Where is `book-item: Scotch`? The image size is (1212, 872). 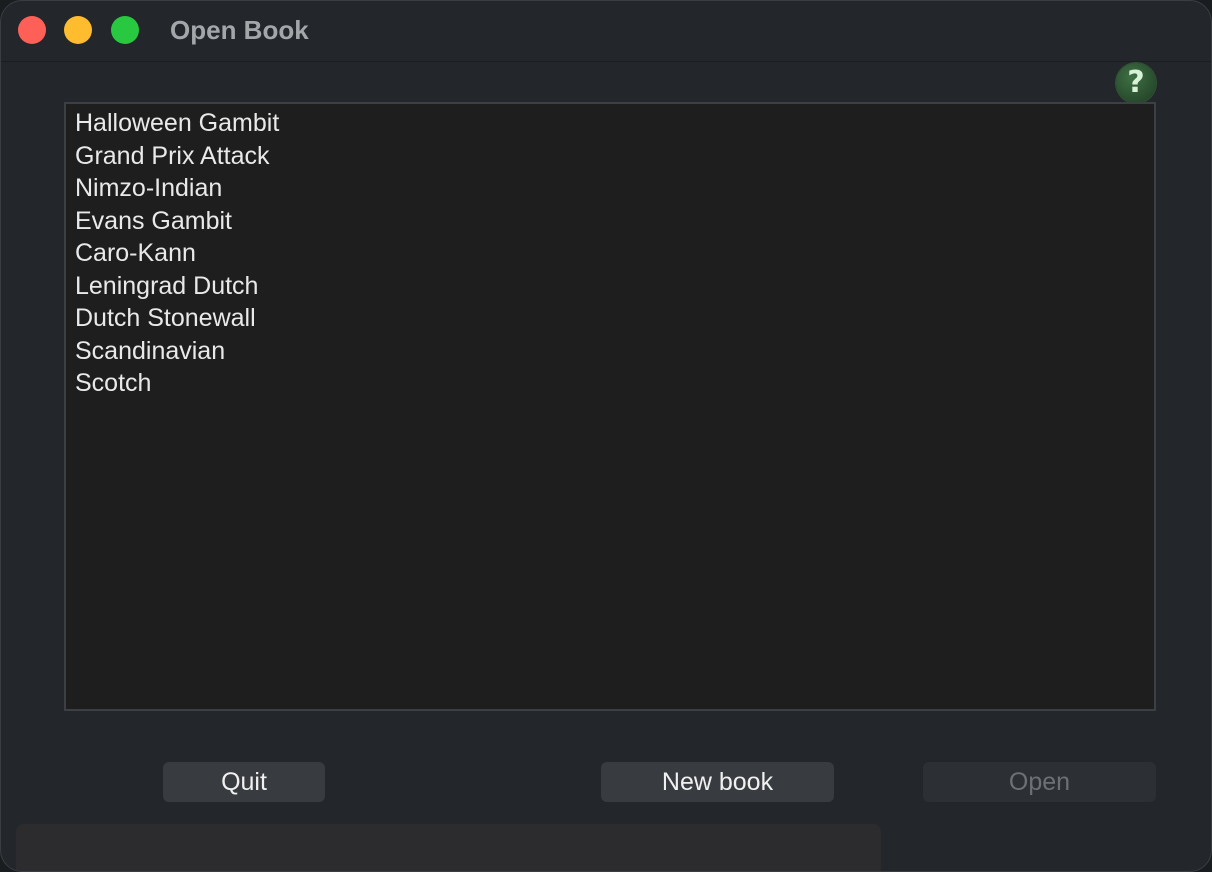
book-item: Scotch is located at coordinates (610, 383).